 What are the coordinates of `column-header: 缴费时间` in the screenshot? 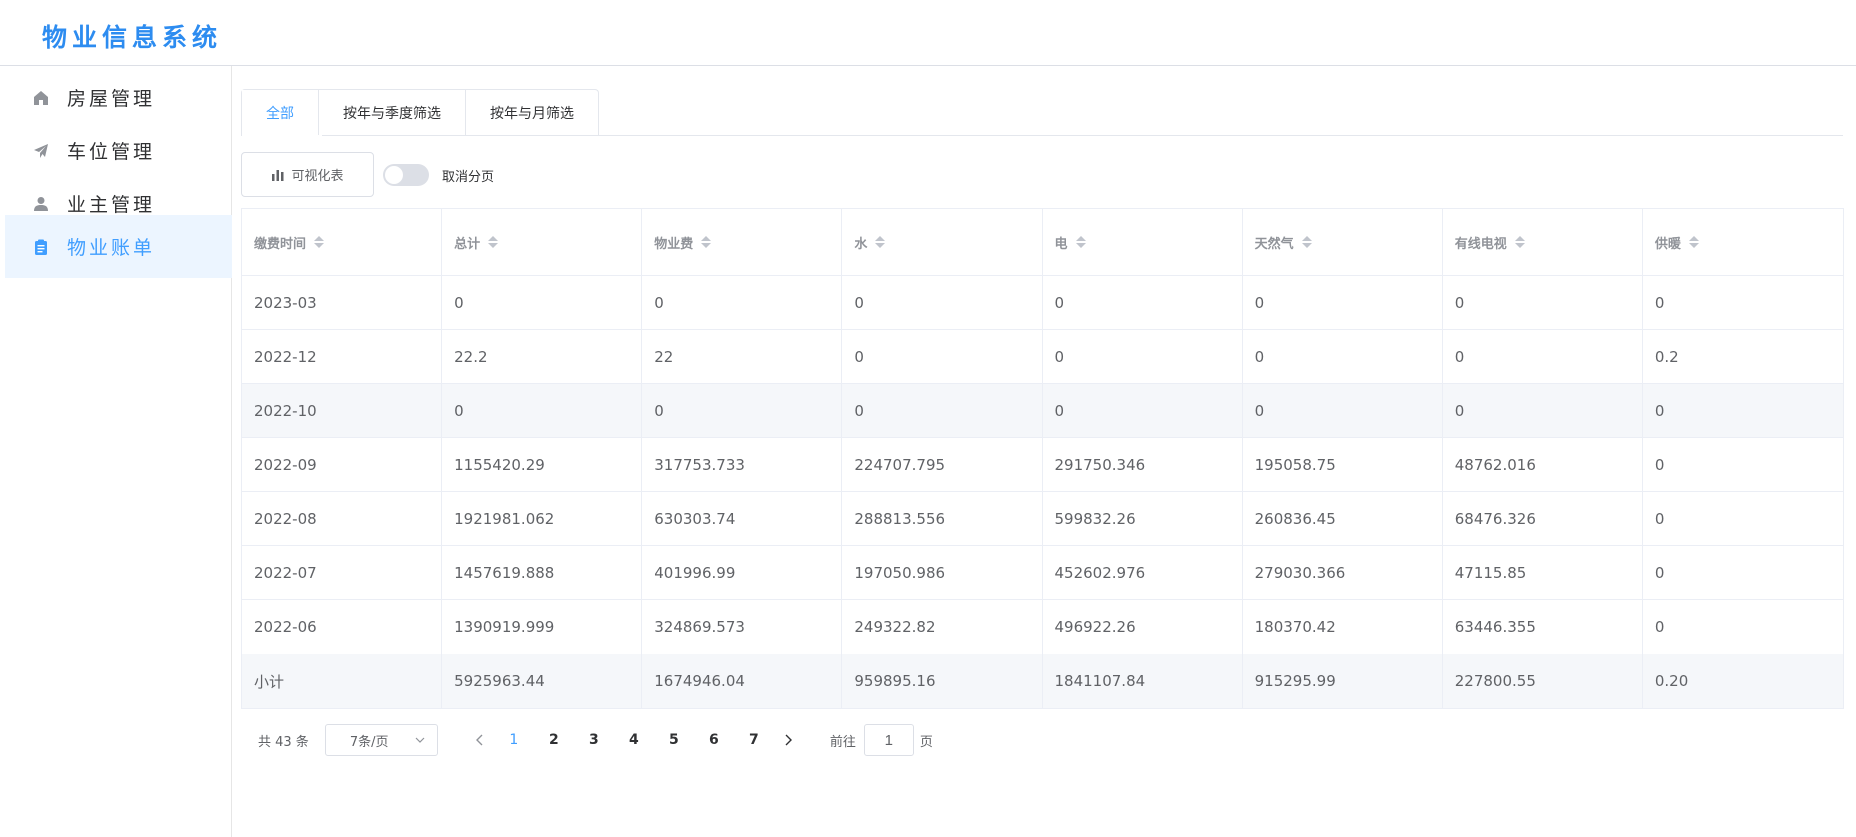 It's located at (342, 242).